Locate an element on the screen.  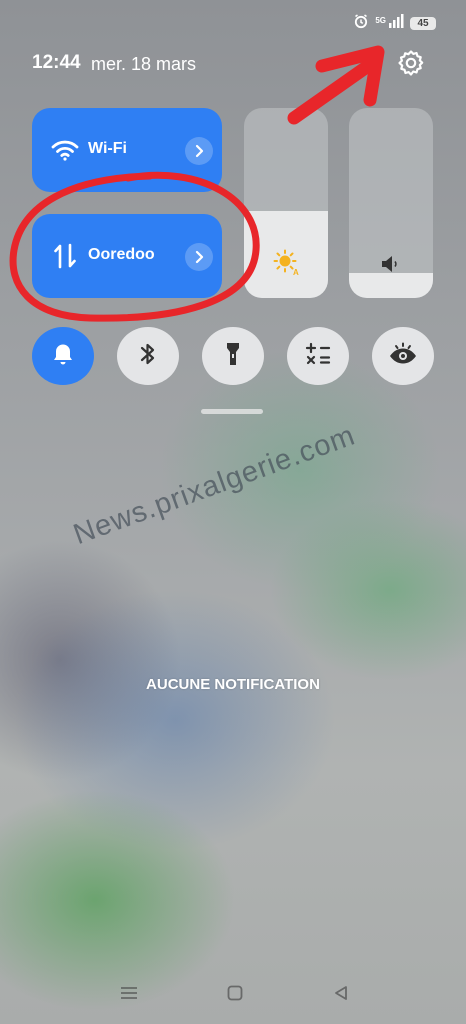
home-icon is located at coordinates (235, 995).